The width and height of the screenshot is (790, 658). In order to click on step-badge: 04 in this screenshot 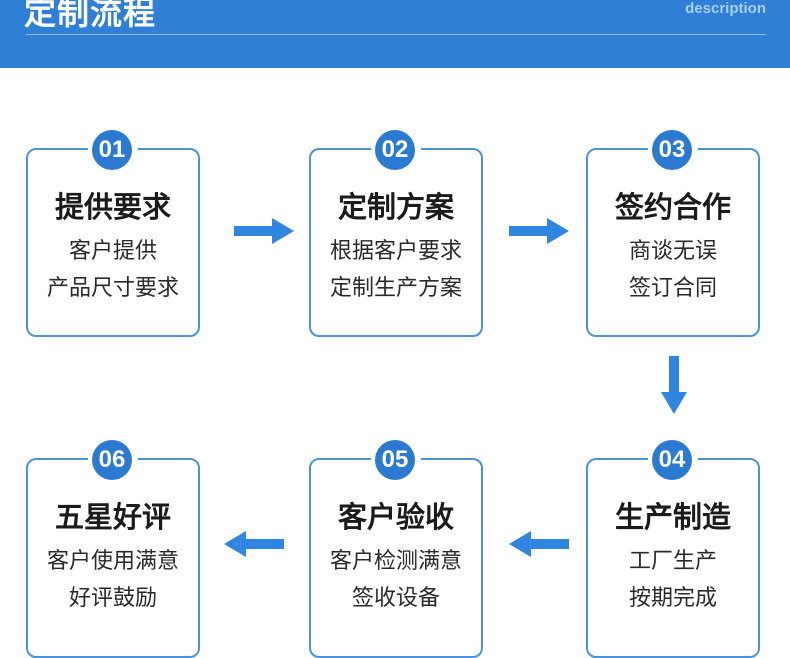, I will do `click(673, 460)`.